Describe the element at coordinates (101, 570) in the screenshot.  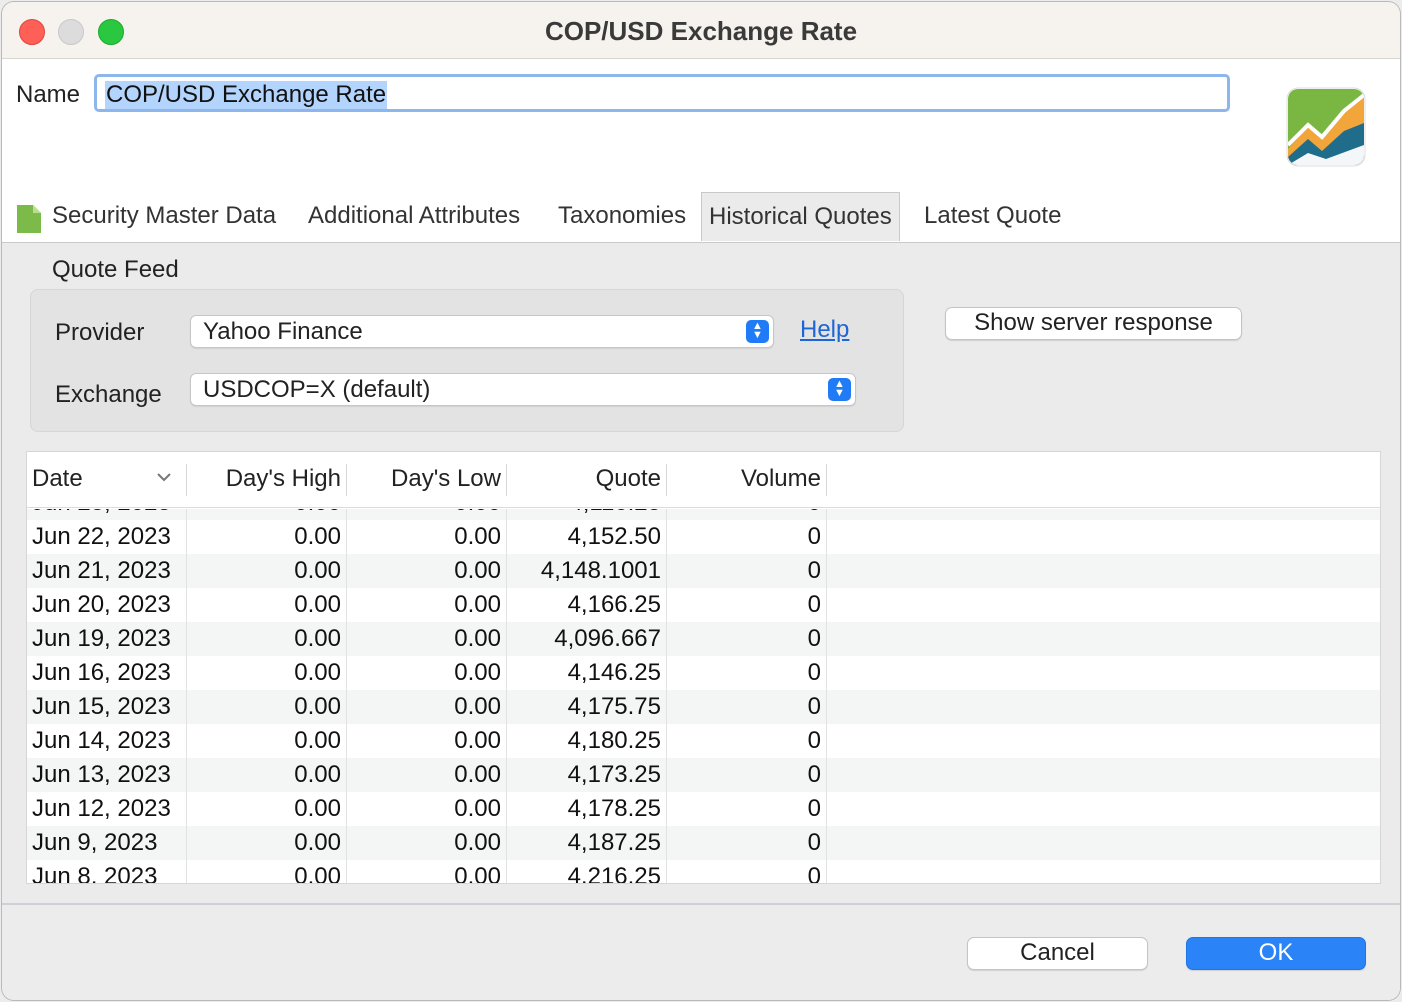
I see `table-cell-date: Jun 21, 2023` at that location.